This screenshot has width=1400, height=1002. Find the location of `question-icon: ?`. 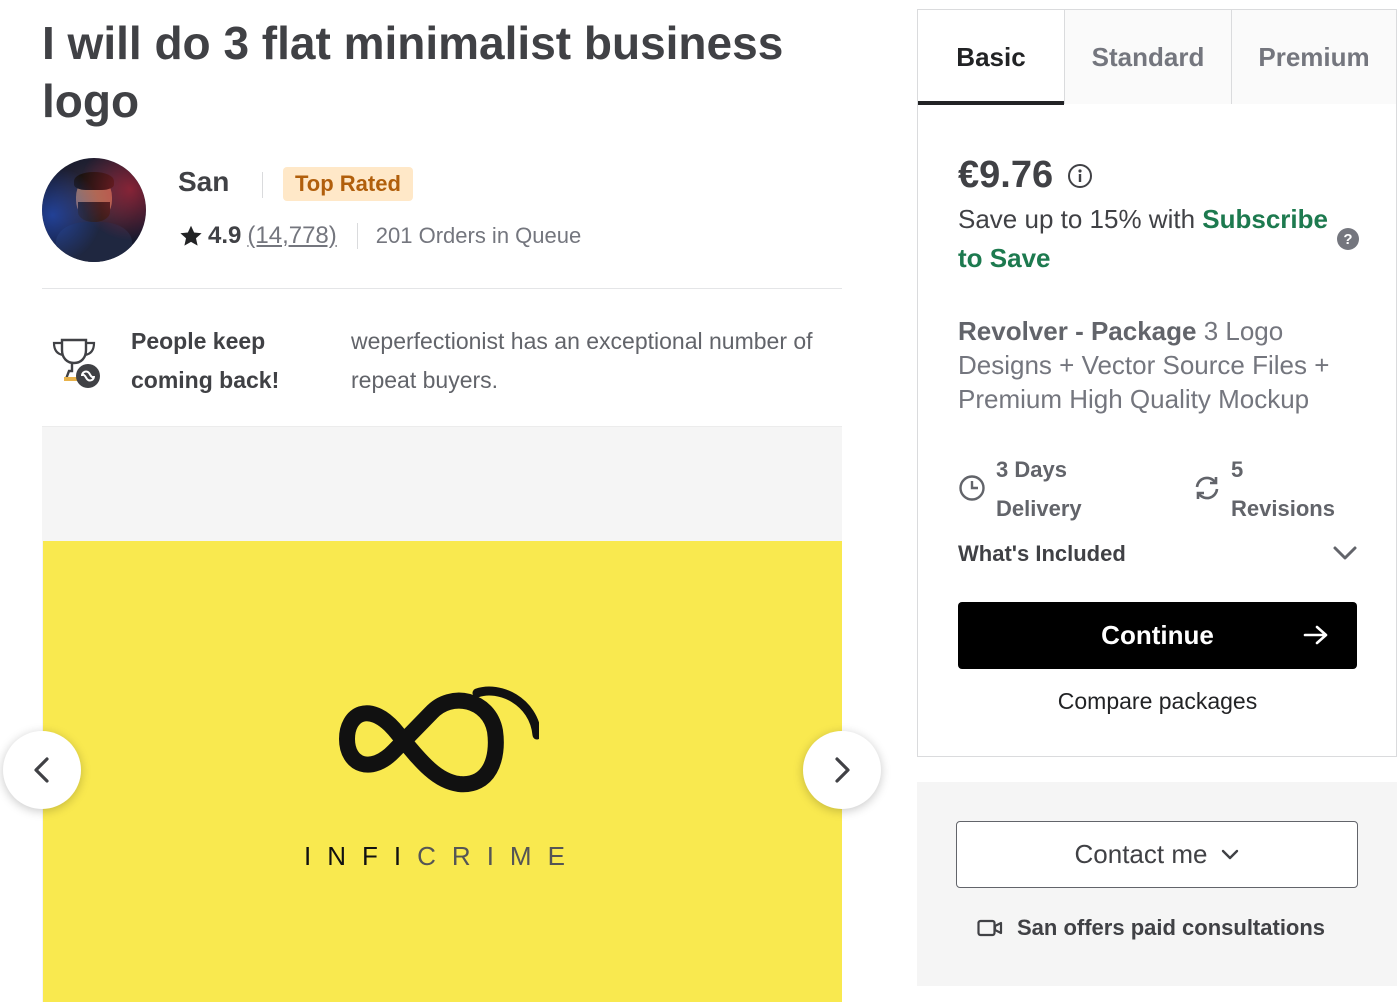

question-icon: ? is located at coordinates (1348, 239).